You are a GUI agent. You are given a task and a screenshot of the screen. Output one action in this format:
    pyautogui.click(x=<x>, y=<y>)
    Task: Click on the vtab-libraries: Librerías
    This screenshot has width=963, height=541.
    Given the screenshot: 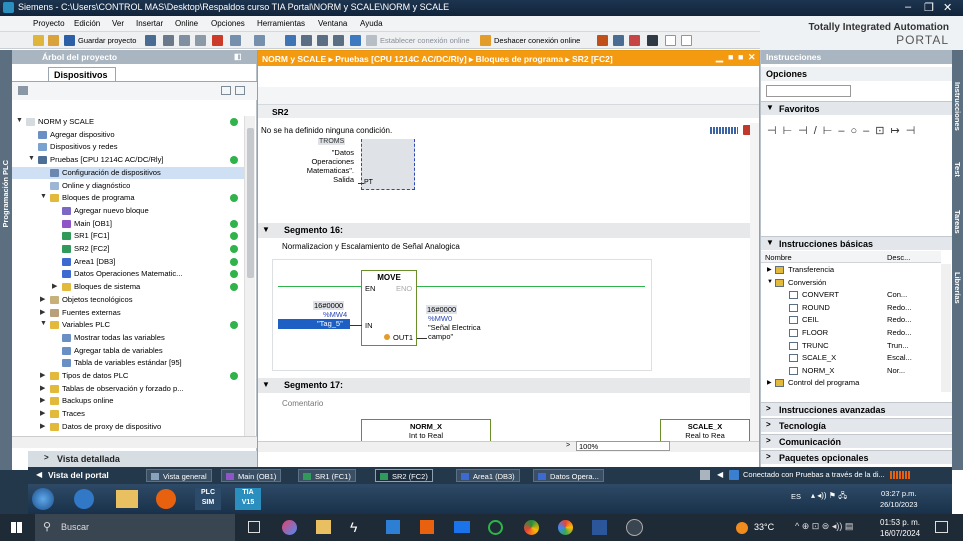 What is the action you would take?
    pyautogui.click(x=957, y=288)
    